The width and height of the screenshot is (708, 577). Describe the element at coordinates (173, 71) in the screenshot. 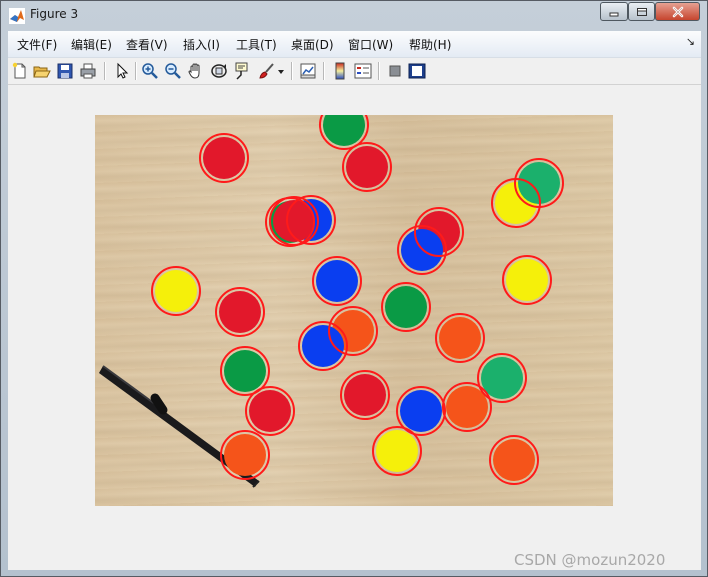

I see `zoom-out-icon` at that location.